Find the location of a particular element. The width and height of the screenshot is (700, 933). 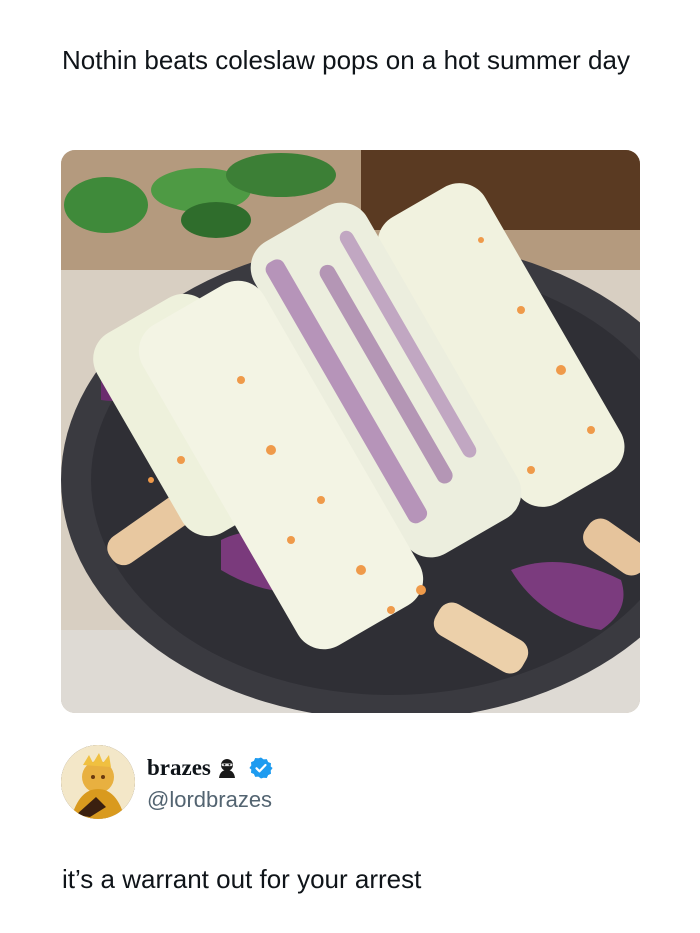

display-name: brazes is located at coordinates (179, 768).